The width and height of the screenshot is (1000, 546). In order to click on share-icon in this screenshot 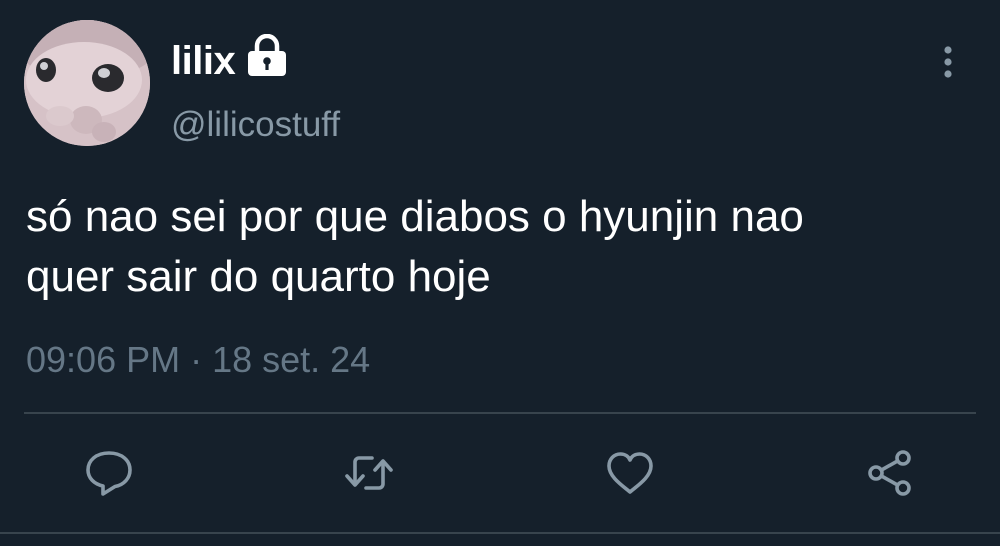, I will do `click(889, 473)`.